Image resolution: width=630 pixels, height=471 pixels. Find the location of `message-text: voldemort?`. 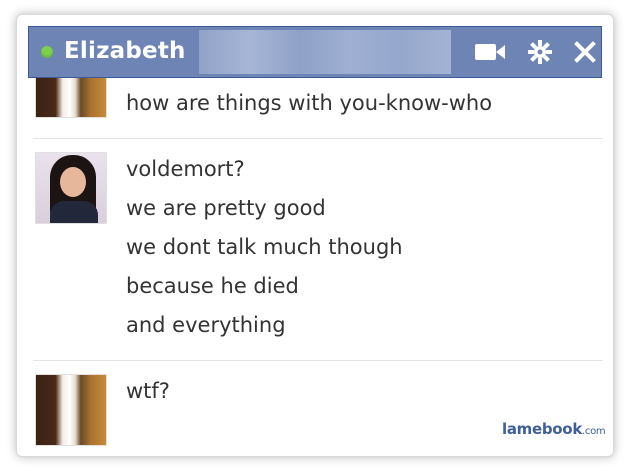

message-text: voldemort? is located at coordinates (185, 169).